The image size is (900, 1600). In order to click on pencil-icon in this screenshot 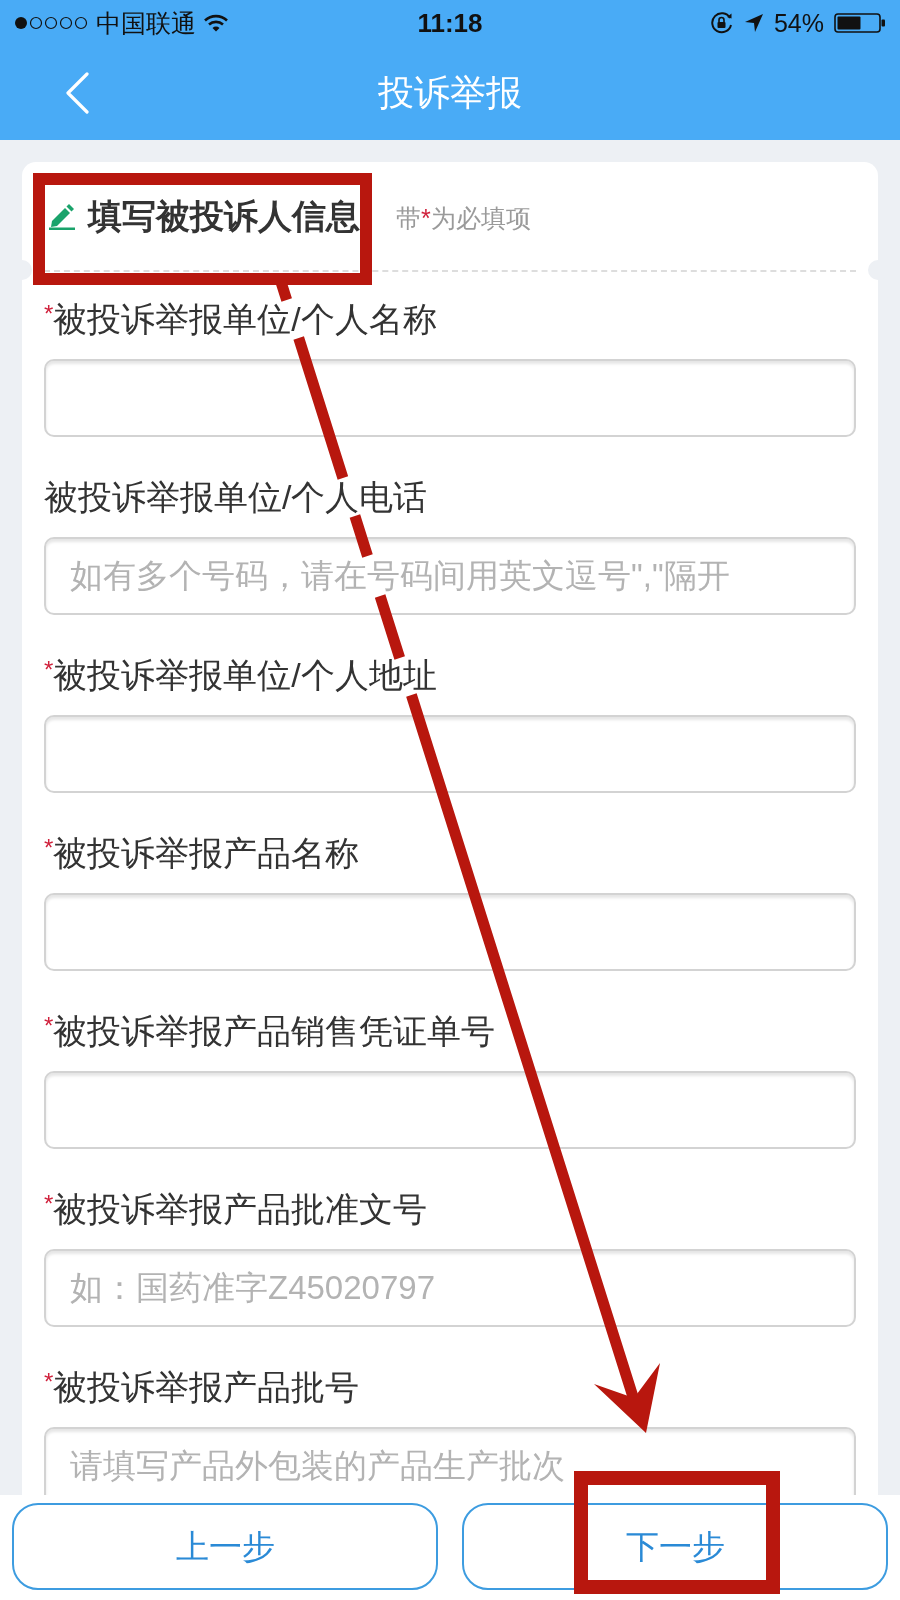, I will do `click(62, 216)`.